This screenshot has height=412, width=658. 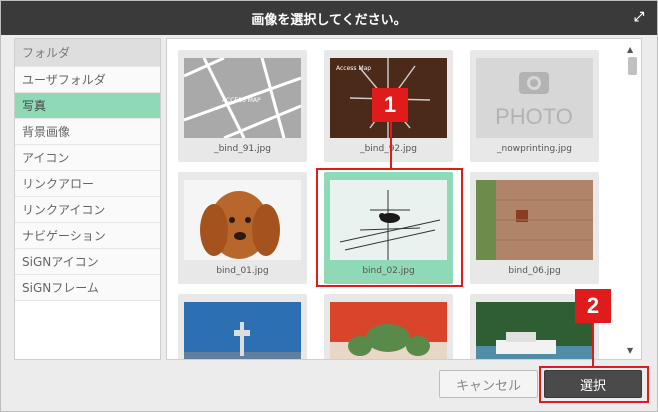 I want to click on sidebar-item-photo: 写真, so click(x=87, y=106).